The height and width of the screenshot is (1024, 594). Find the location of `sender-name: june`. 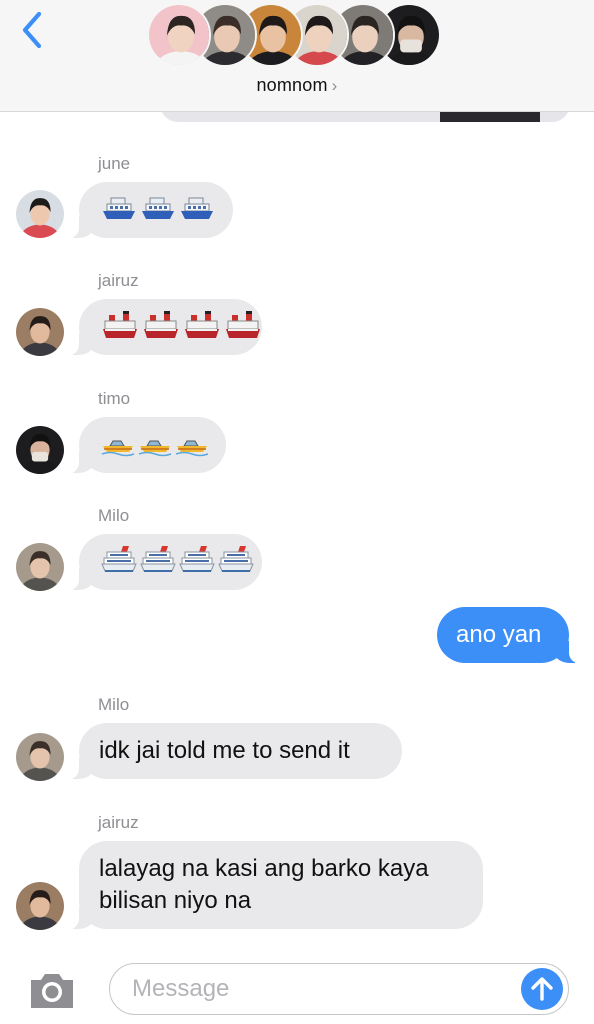

sender-name: june is located at coordinates (114, 163).